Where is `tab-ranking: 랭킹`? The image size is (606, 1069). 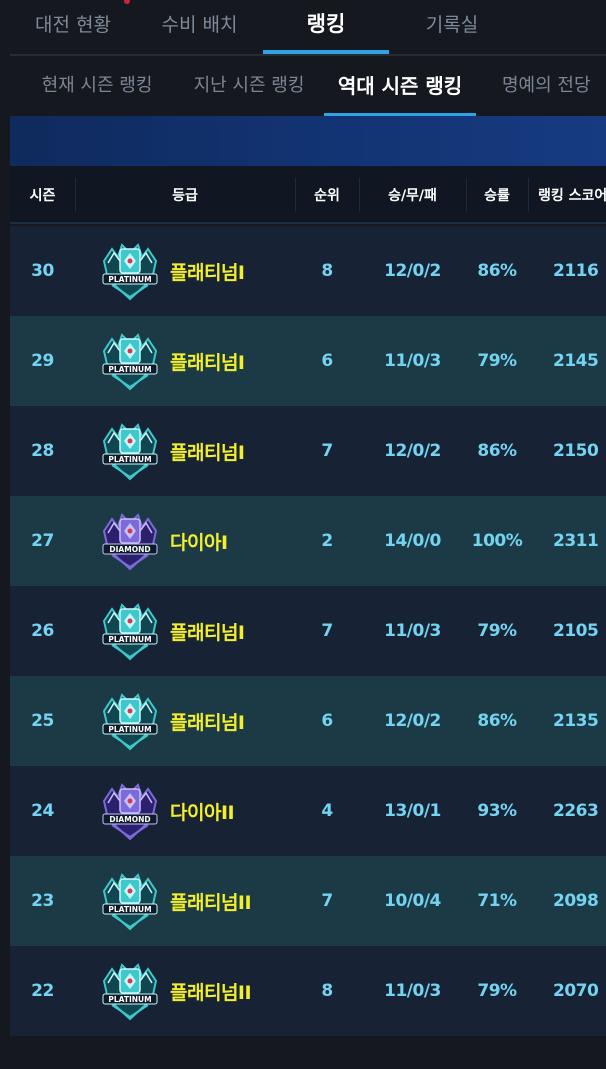
tab-ranking: 랭킹 is located at coordinates (326, 23).